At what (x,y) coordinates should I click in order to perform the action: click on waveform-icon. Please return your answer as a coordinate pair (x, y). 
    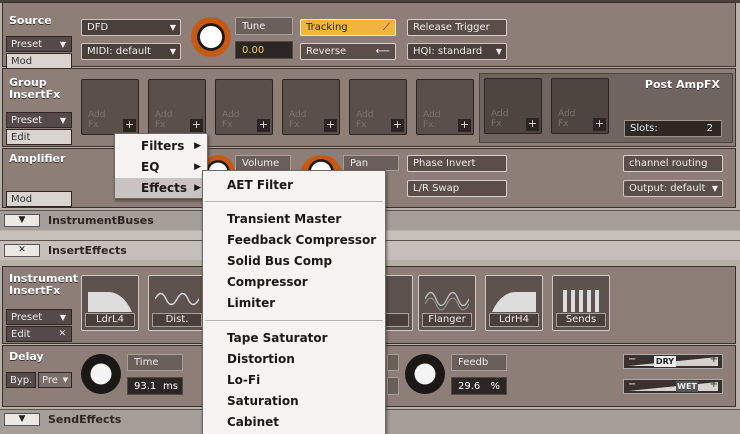
    Looking at the image, I should click on (177, 299).